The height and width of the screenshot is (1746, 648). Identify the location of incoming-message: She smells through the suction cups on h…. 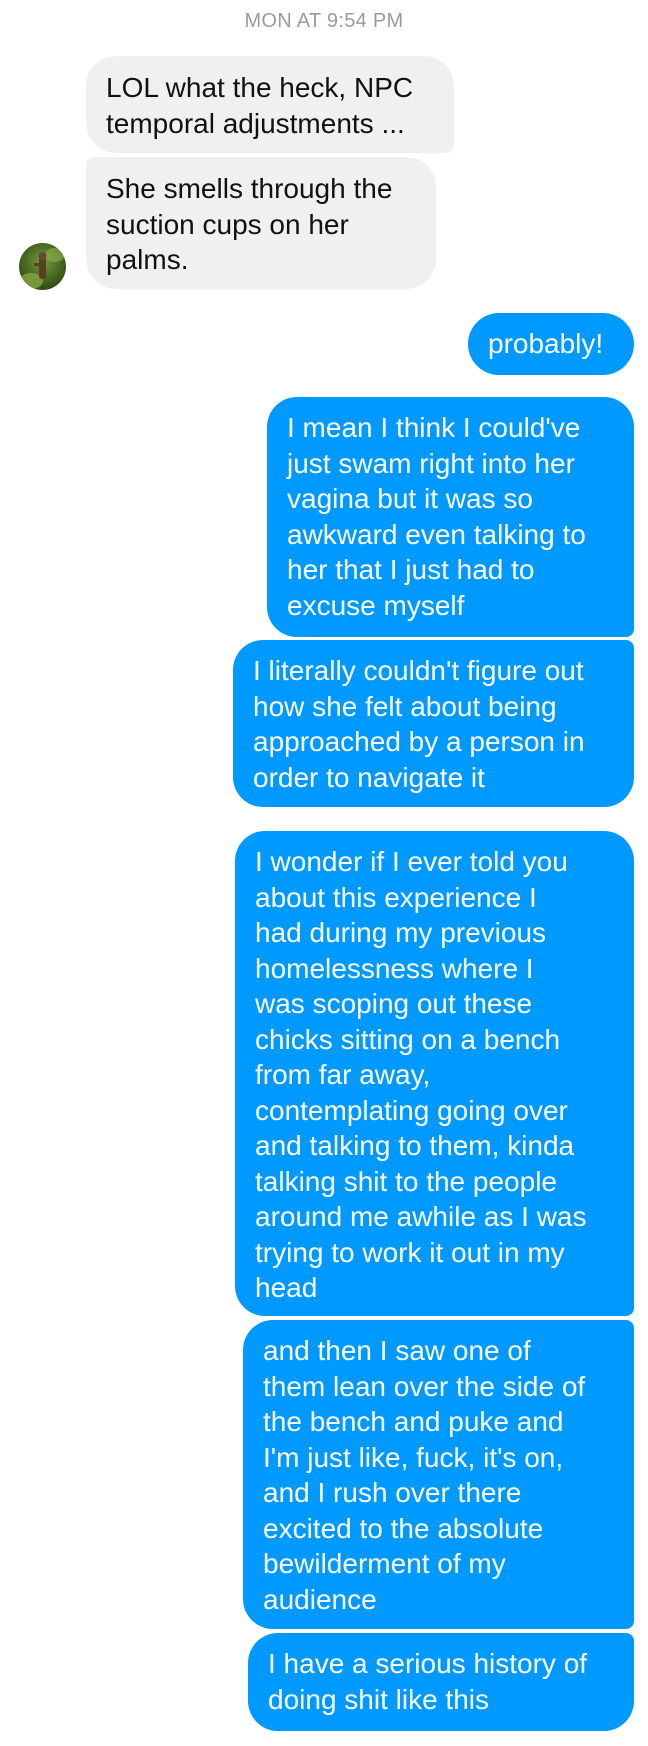
(261, 223).